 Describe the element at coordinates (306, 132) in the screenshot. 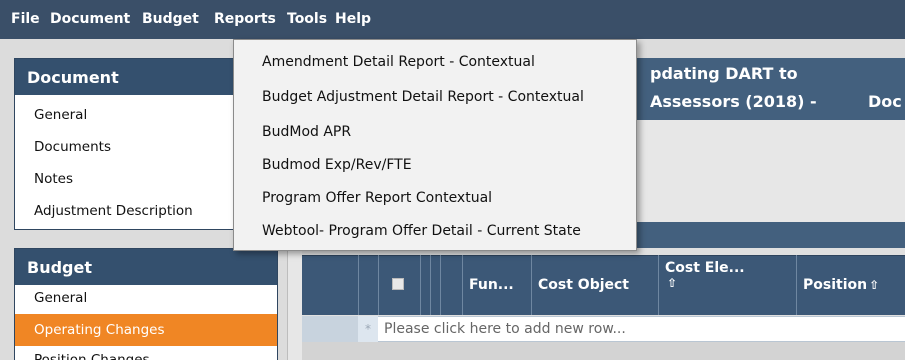

I see `menu-item-budmod-apr: BudMod APR` at that location.